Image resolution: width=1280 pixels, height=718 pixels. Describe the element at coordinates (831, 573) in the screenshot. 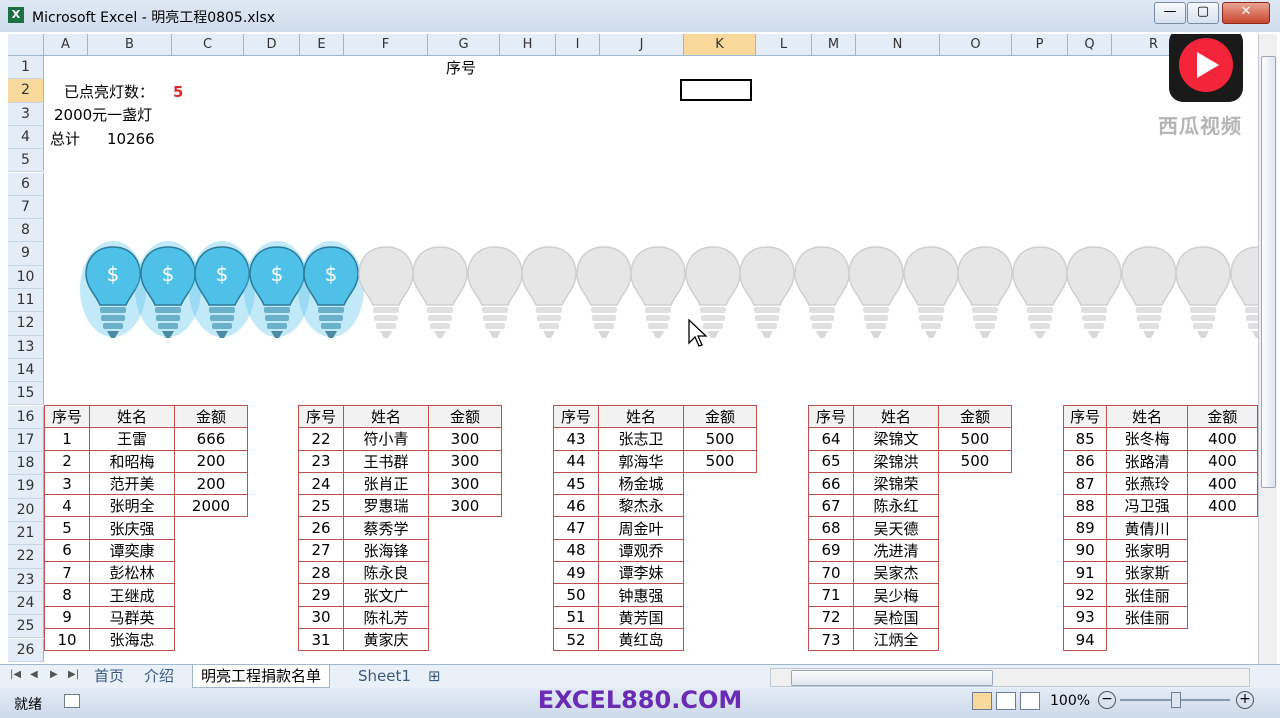

I see `serial-cell: 70` at that location.